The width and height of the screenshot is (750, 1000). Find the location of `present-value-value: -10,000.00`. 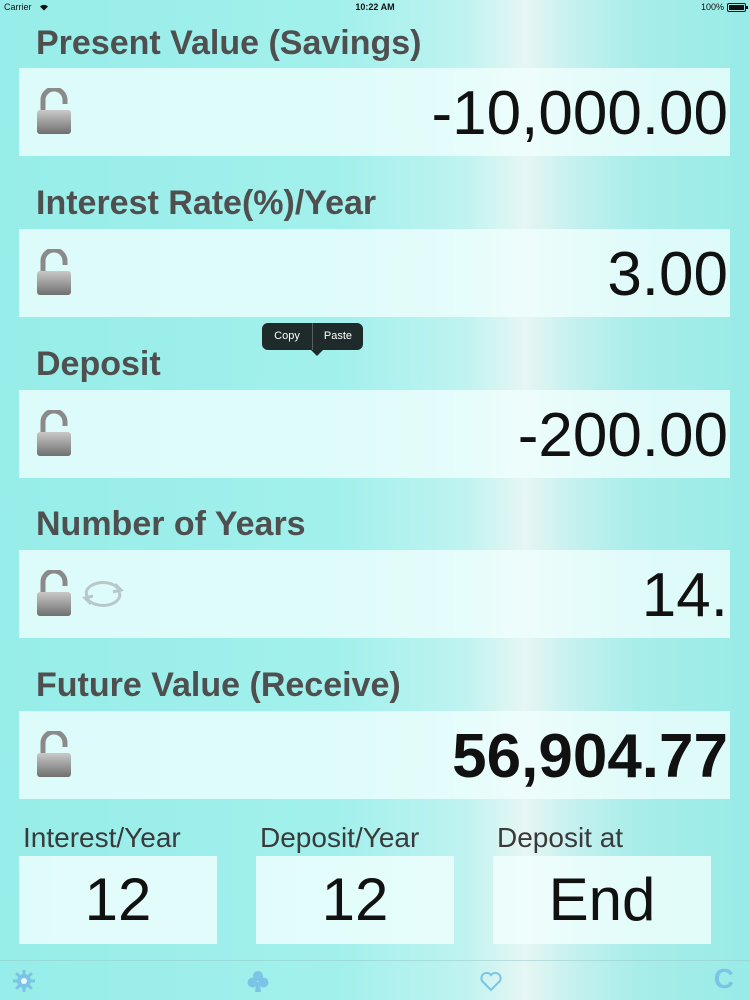

present-value-value: -10,000.00 is located at coordinates (579, 113).